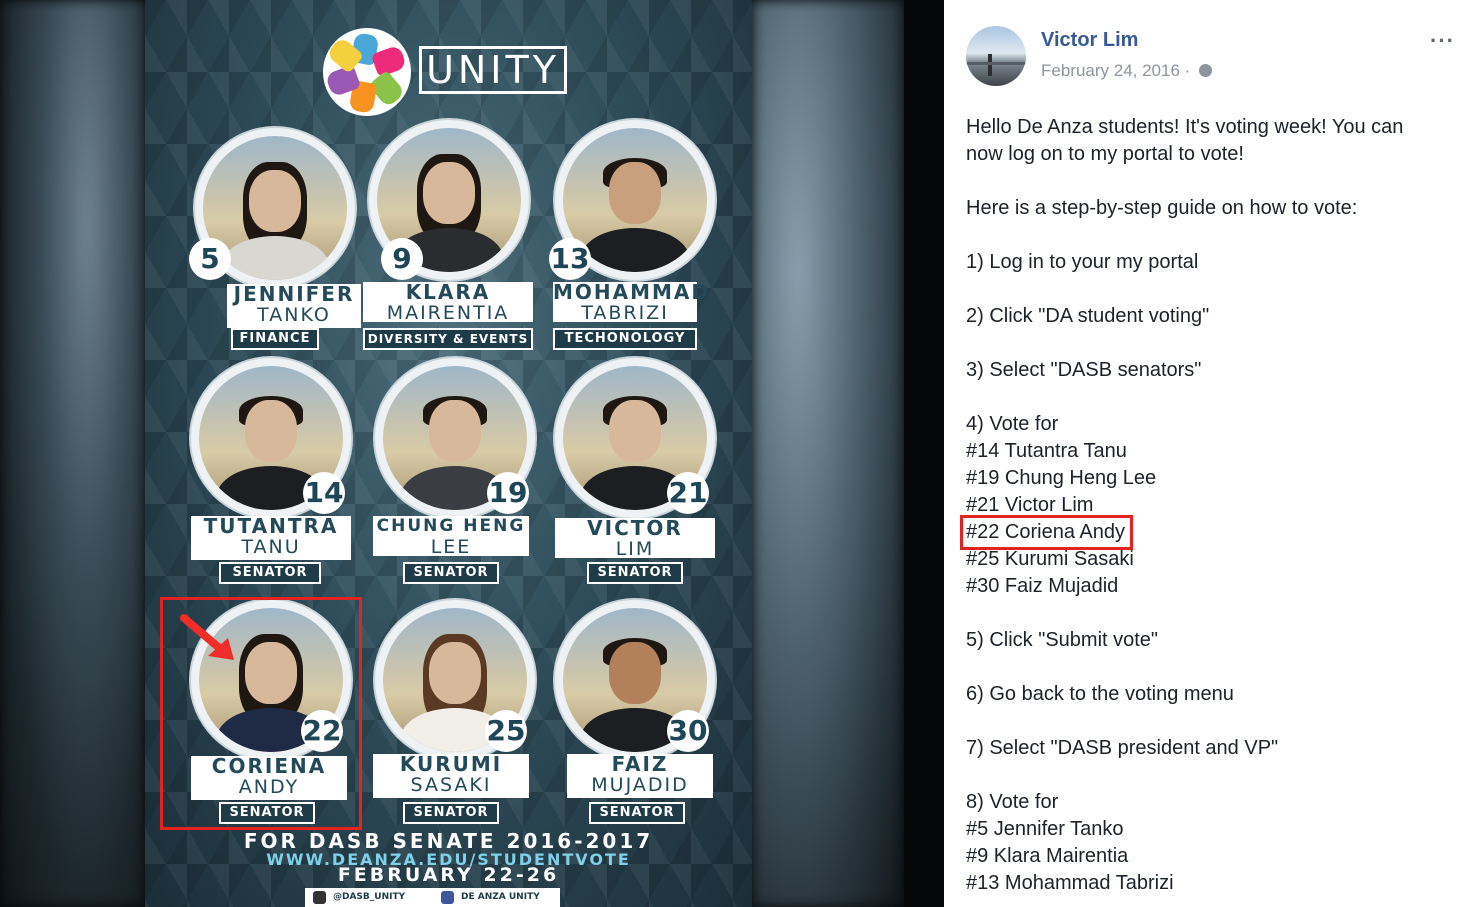 This screenshot has height=907, width=1476. What do you see at coordinates (1082, 262) in the screenshot?
I see `post-line: 1) Log in to your my portal` at bounding box center [1082, 262].